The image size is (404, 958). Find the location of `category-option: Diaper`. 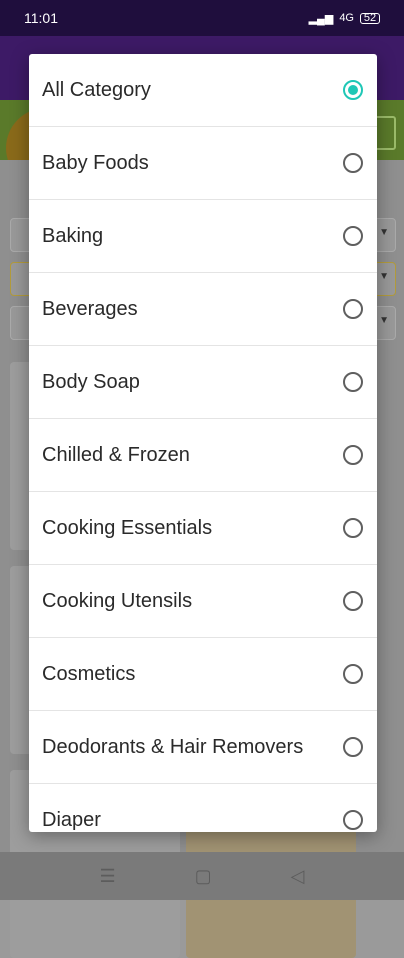

category-option: Diaper is located at coordinates (203, 808).